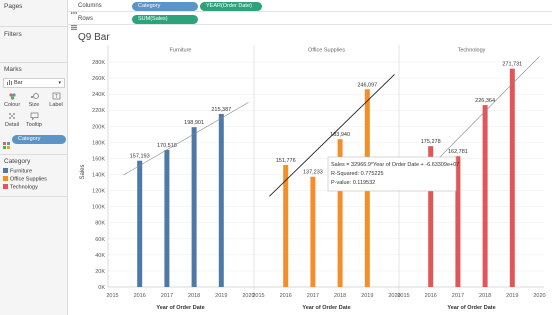  Describe the element at coordinates (98, 192) in the screenshot. I see `y-tick-label: 120K` at that location.